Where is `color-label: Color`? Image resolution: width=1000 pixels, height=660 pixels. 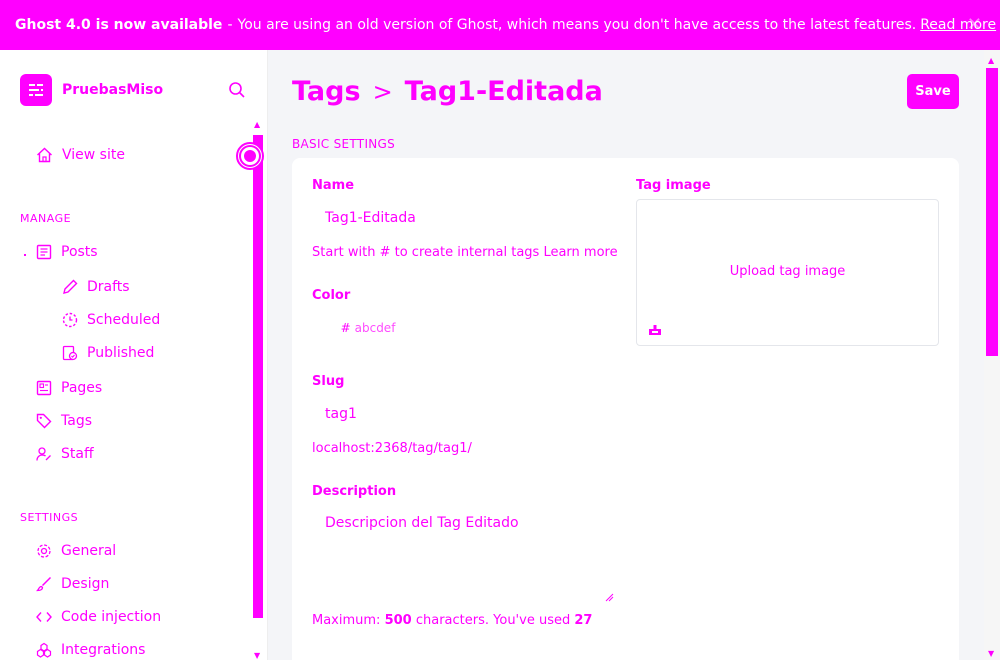 color-label: Color is located at coordinates (331, 295).